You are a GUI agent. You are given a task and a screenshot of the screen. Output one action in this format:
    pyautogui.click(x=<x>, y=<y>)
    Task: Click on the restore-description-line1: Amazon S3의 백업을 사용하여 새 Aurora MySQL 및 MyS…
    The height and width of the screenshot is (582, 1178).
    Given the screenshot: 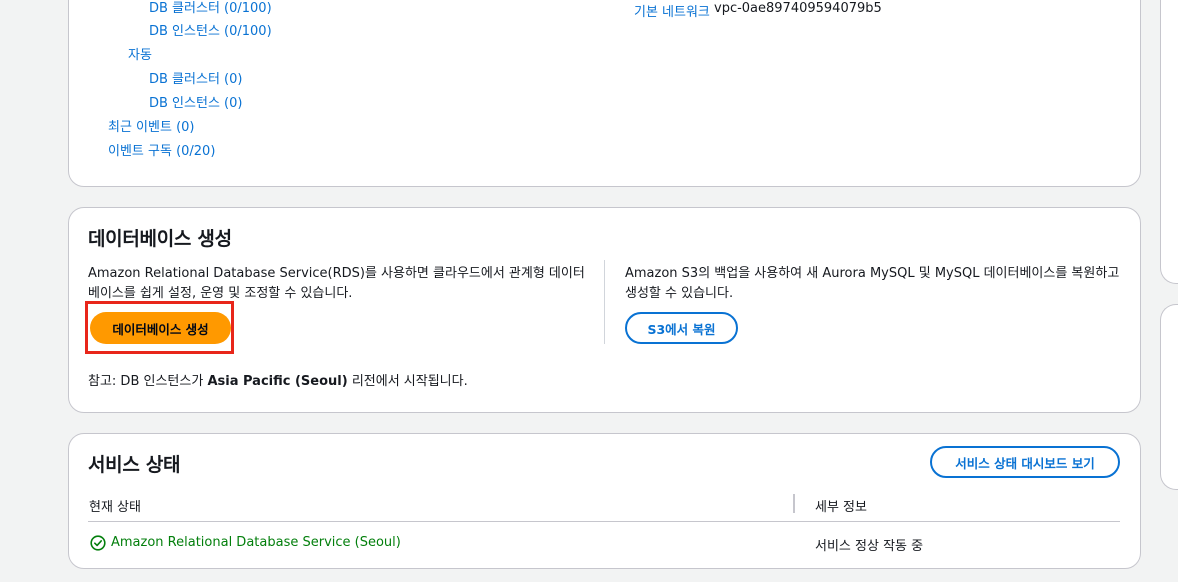 What is the action you would take?
    pyautogui.click(x=872, y=273)
    